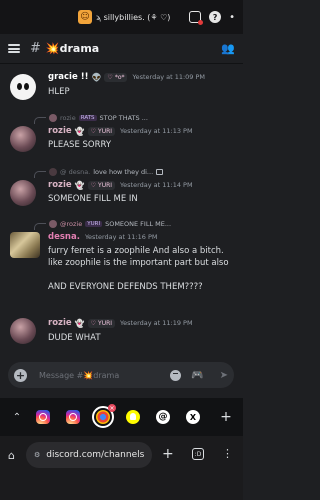 The height and width of the screenshot is (500, 320). Describe the element at coordinates (85, 17) in the screenshot. I see `app-icon: ☺` at that location.